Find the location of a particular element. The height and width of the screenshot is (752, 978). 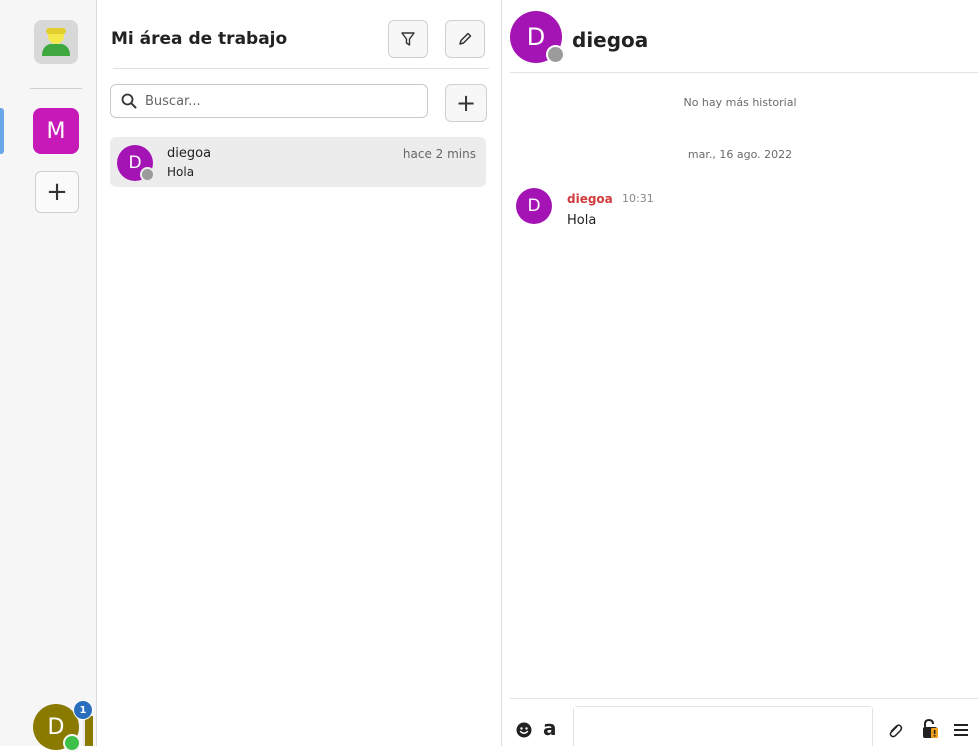

active-workspace-indicator is located at coordinates (2, 131).